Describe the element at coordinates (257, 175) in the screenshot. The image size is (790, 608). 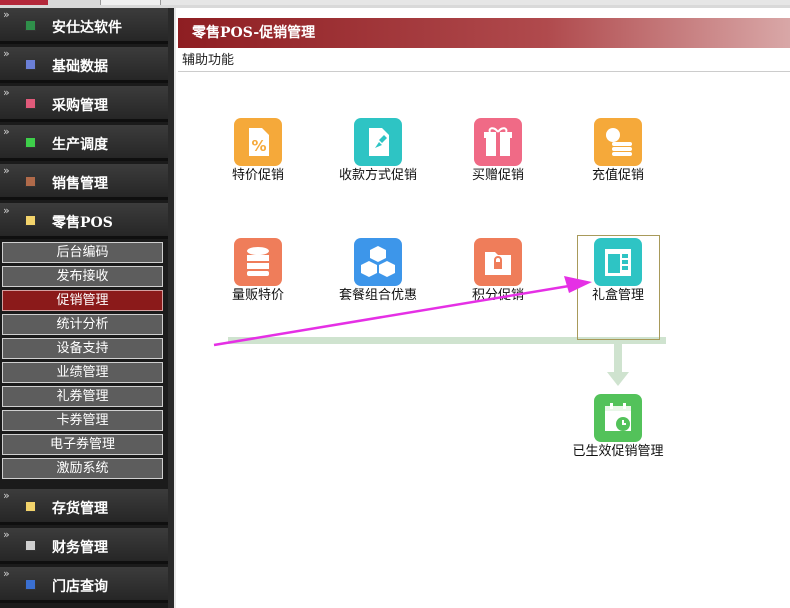
I see `tile-label: 特价促销` at that location.